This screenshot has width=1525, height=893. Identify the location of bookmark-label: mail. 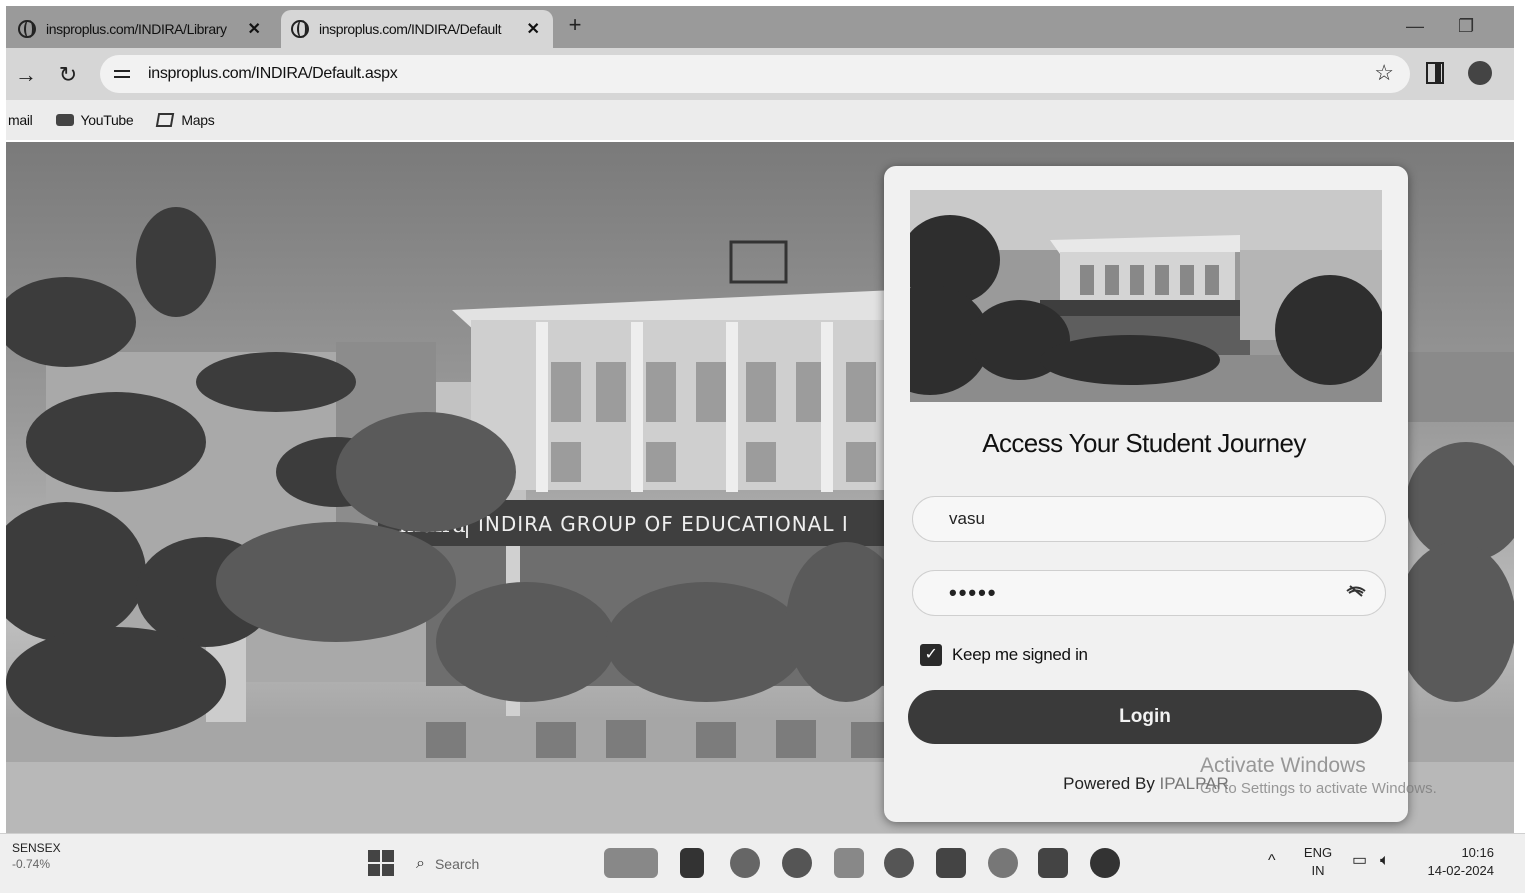
(20, 120).